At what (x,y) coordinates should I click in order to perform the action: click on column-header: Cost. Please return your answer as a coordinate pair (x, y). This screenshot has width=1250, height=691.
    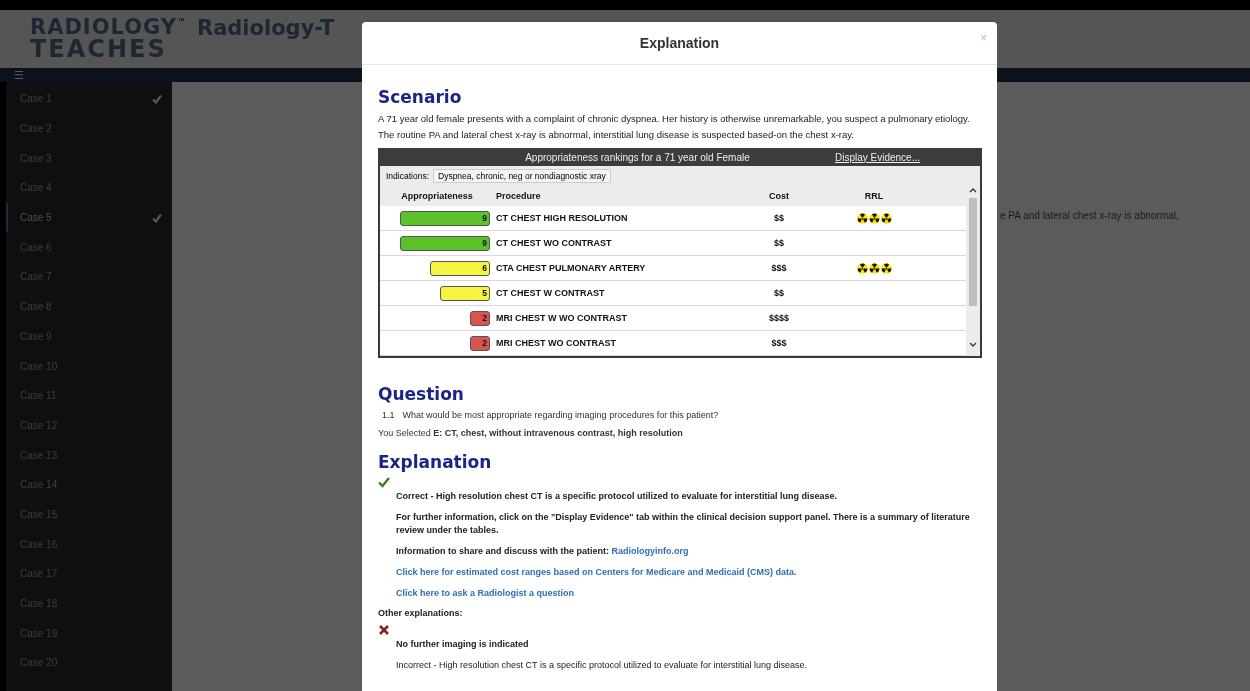
    Looking at the image, I should click on (779, 196).